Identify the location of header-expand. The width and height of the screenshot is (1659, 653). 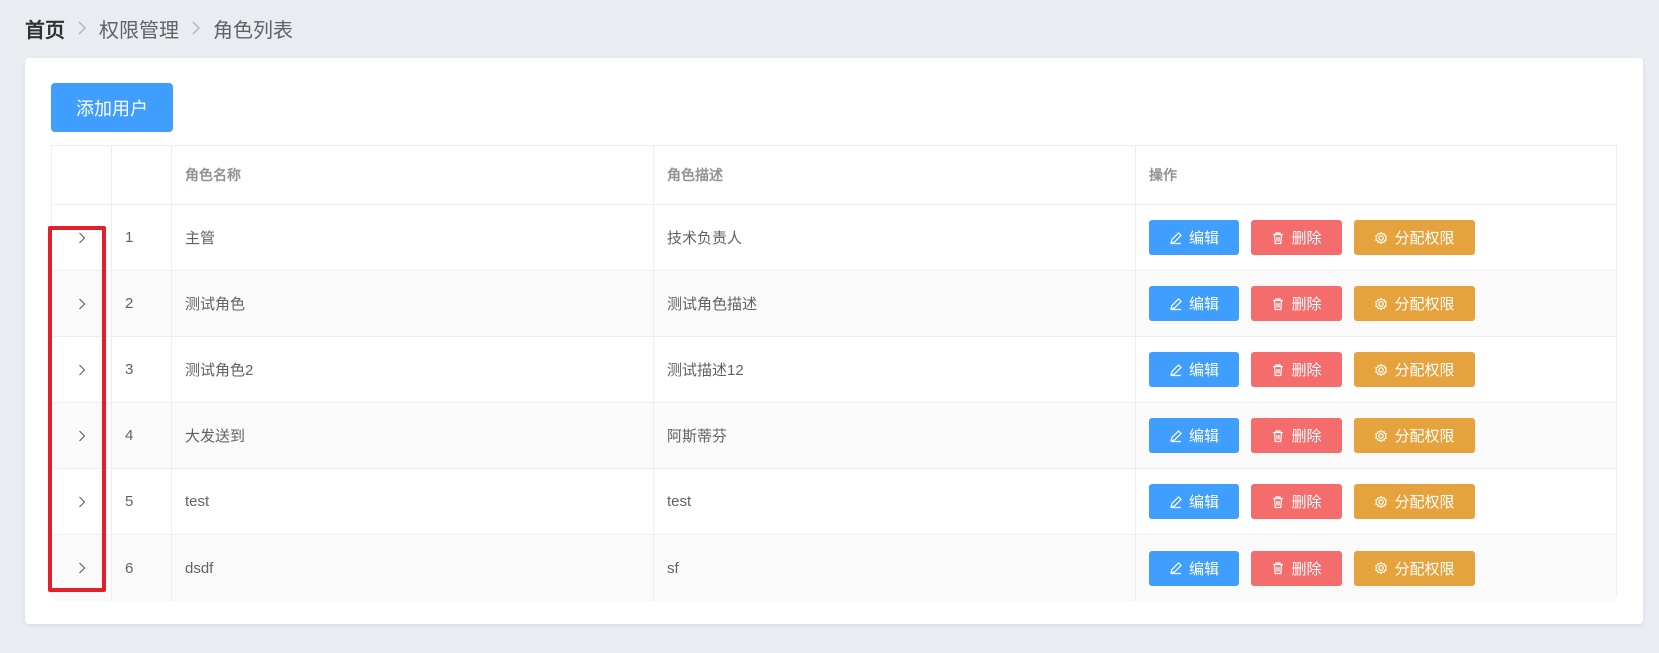
(82, 175).